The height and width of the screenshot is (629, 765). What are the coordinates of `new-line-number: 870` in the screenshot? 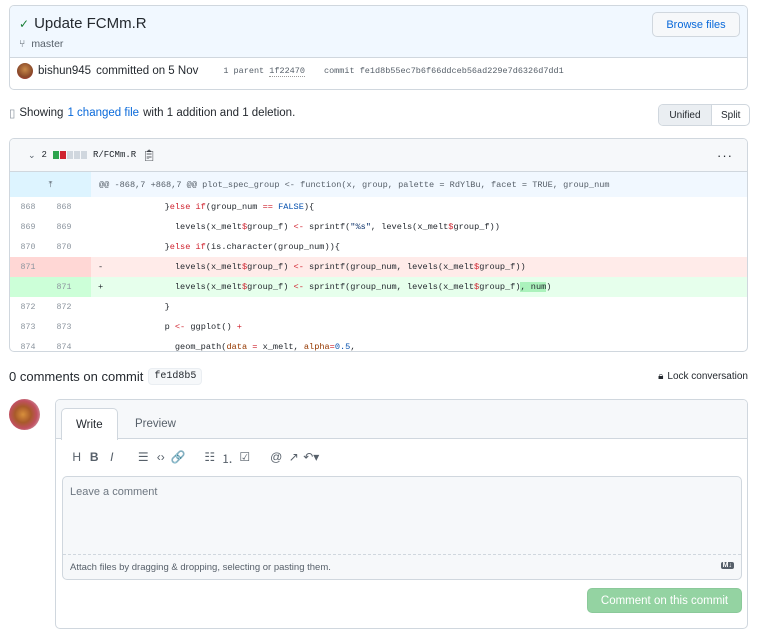 It's located at (64, 247).